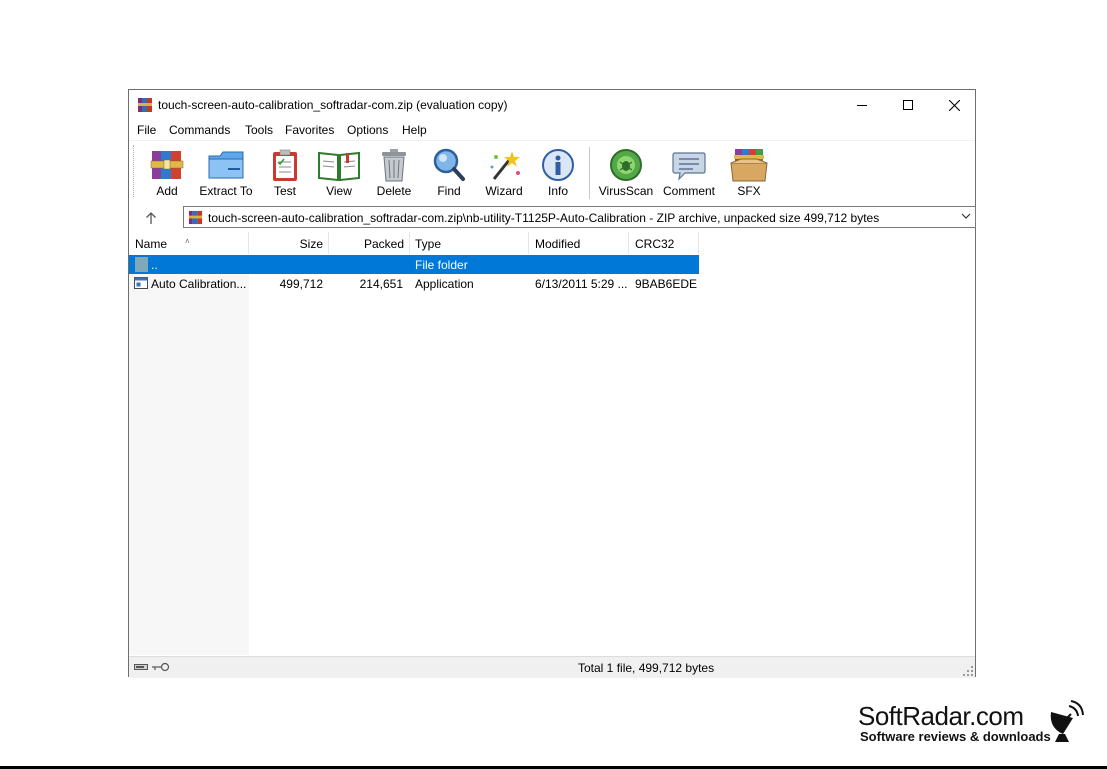 The height and width of the screenshot is (769, 1107). I want to click on winrar-app-icon, so click(145, 105).